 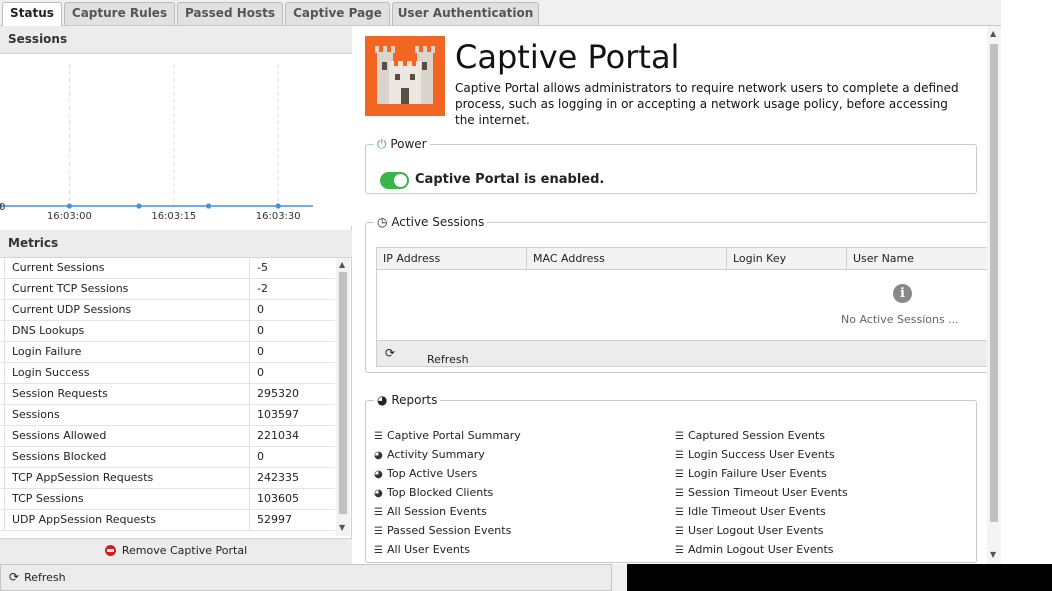 What do you see at coordinates (119, 13) in the screenshot?
I see `tab-capture-rules: Capture Rules` at bounding box center [119, 13].